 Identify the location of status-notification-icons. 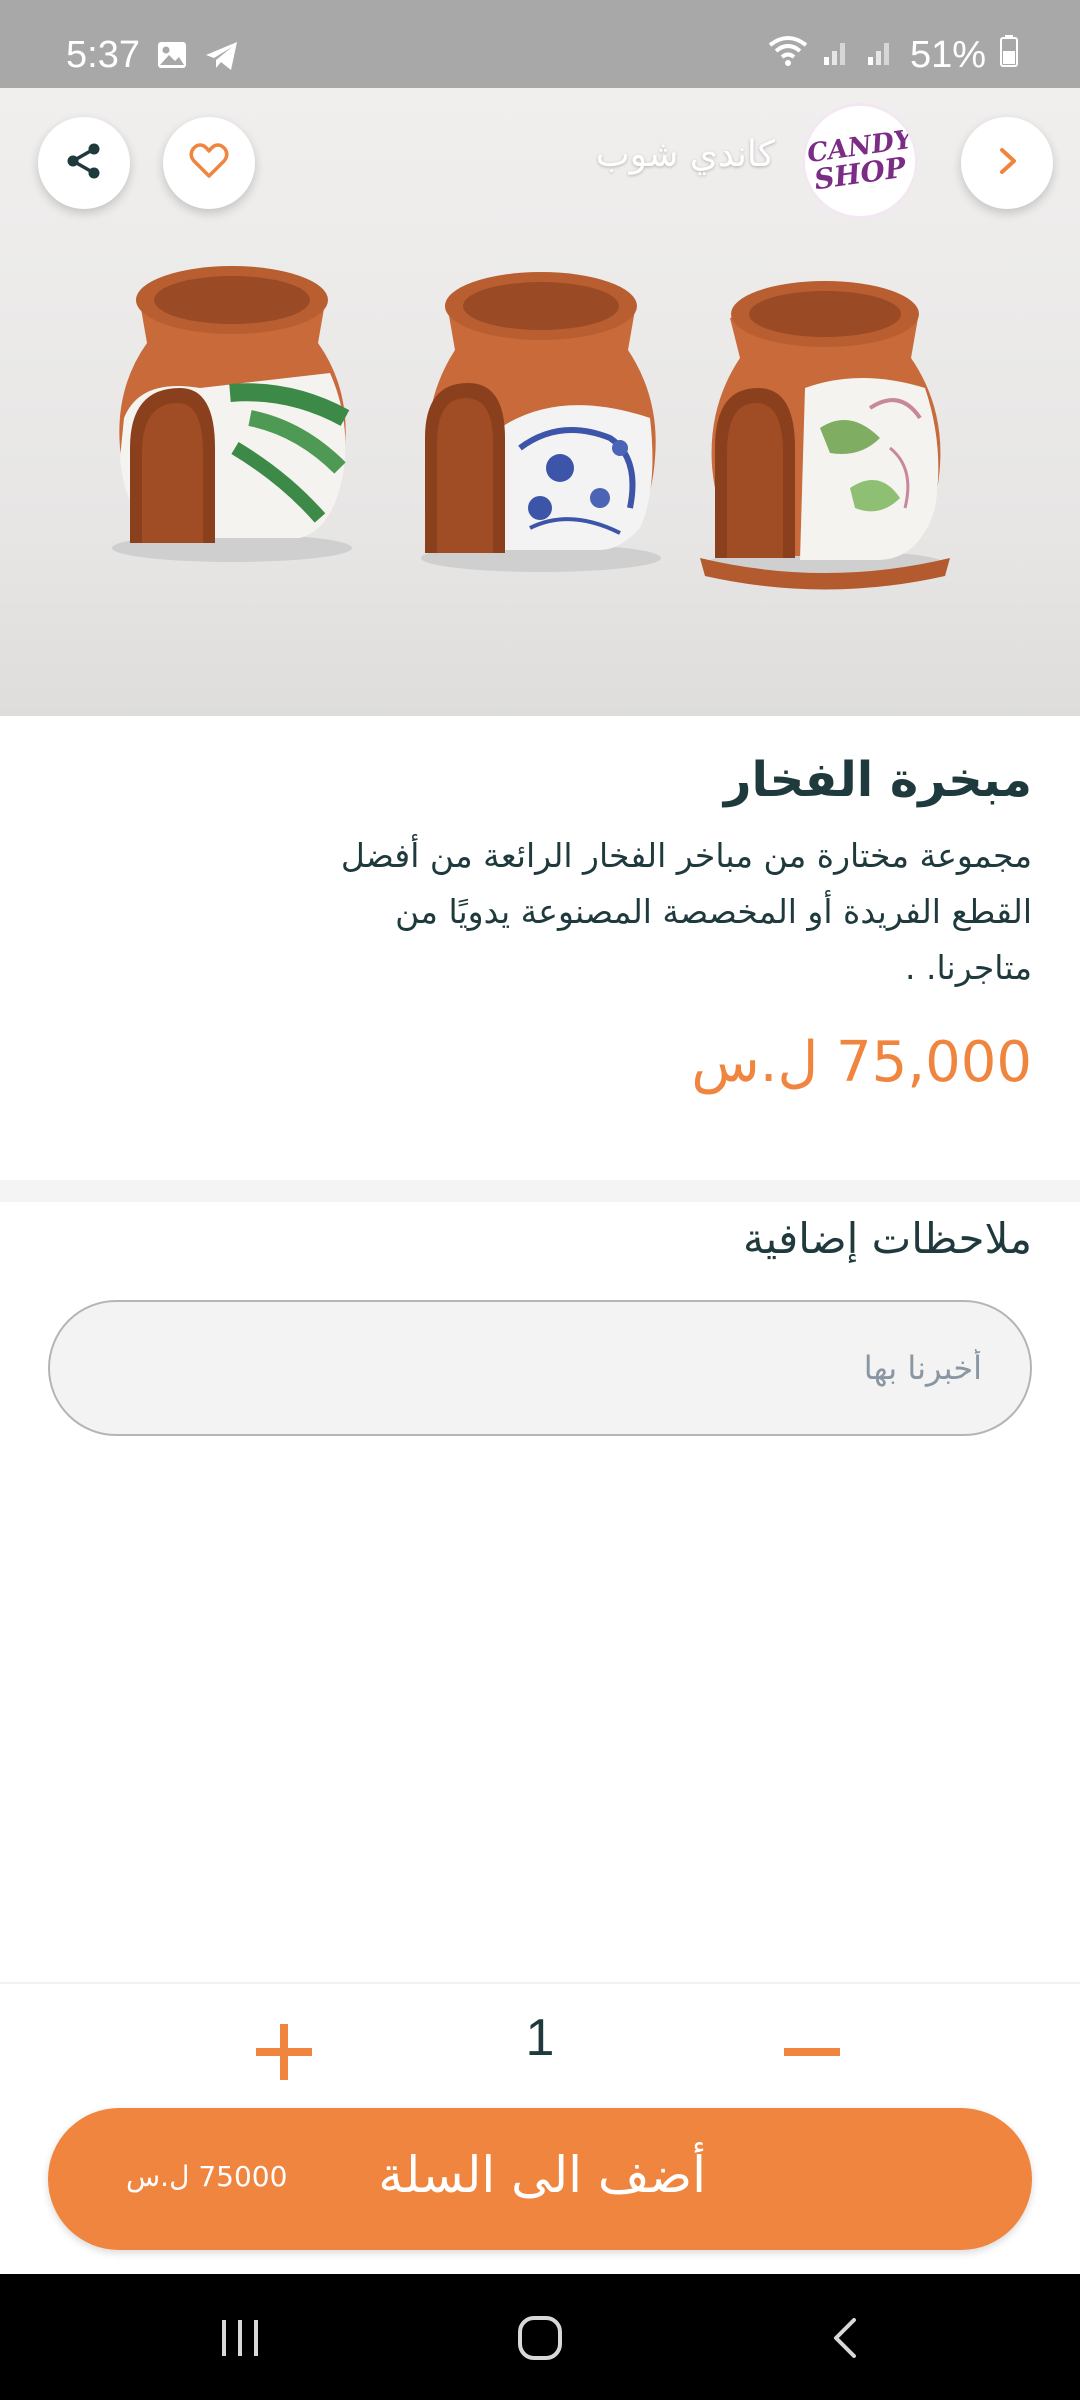
(198, 58).